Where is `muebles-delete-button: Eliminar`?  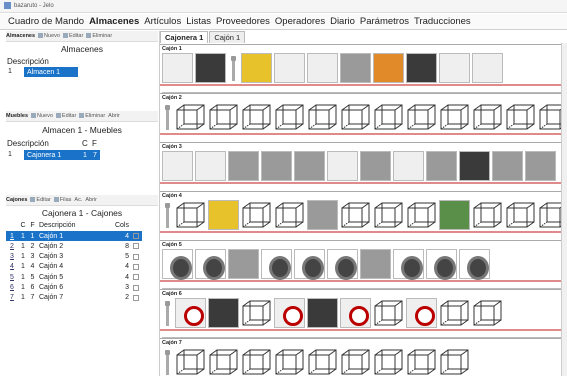 muebles-delete-button: Eliminar is located at coordinates (92, 116).